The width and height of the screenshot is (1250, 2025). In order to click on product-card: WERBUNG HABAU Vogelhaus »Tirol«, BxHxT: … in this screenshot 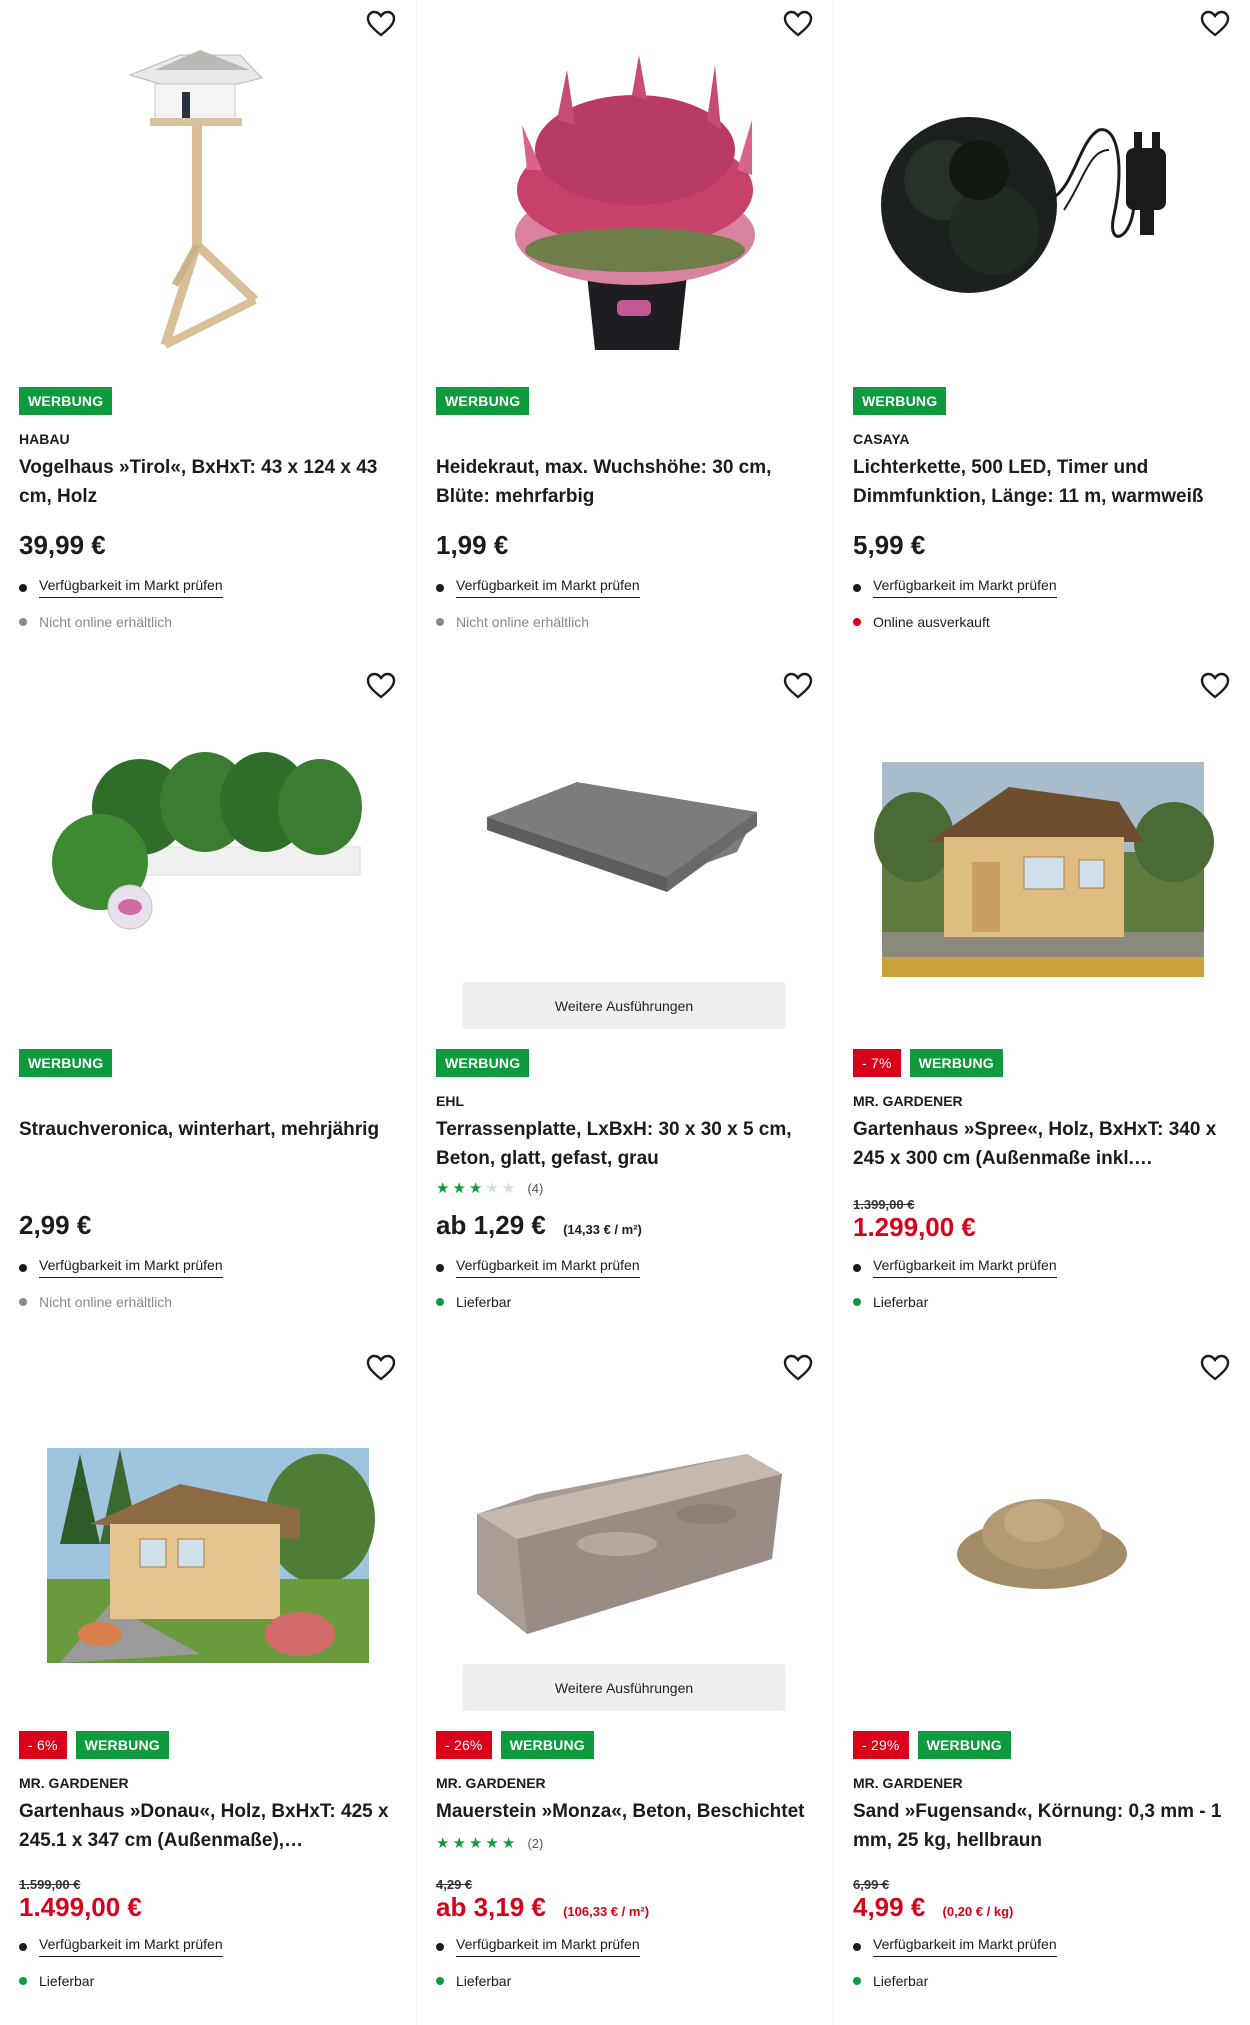, I will do `click(208, 331)`.